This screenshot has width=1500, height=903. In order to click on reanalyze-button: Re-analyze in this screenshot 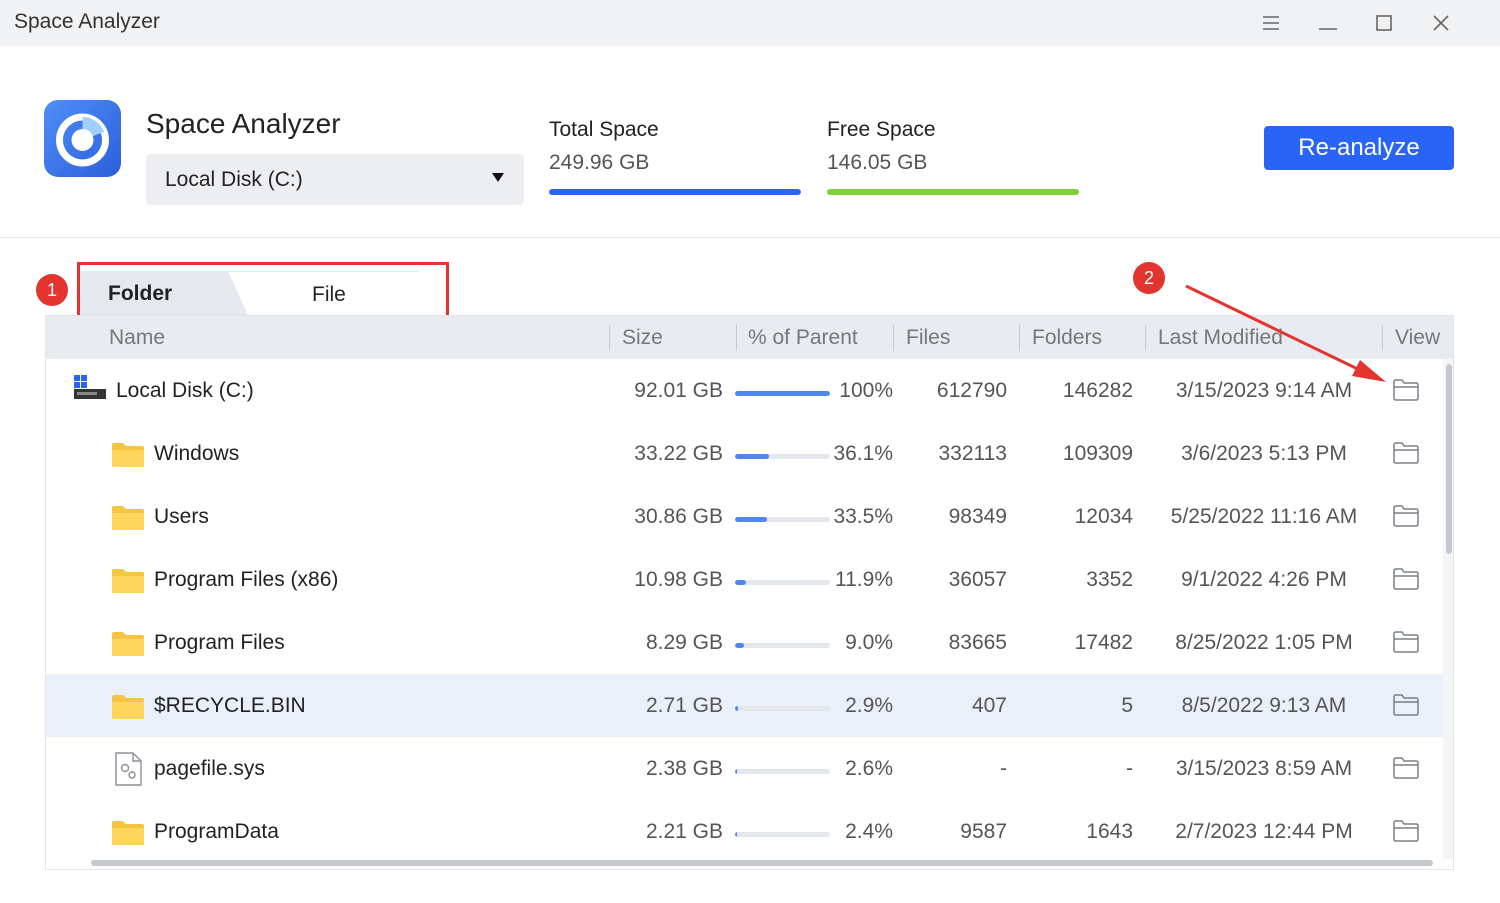, I will do `click(1359, 148)`.